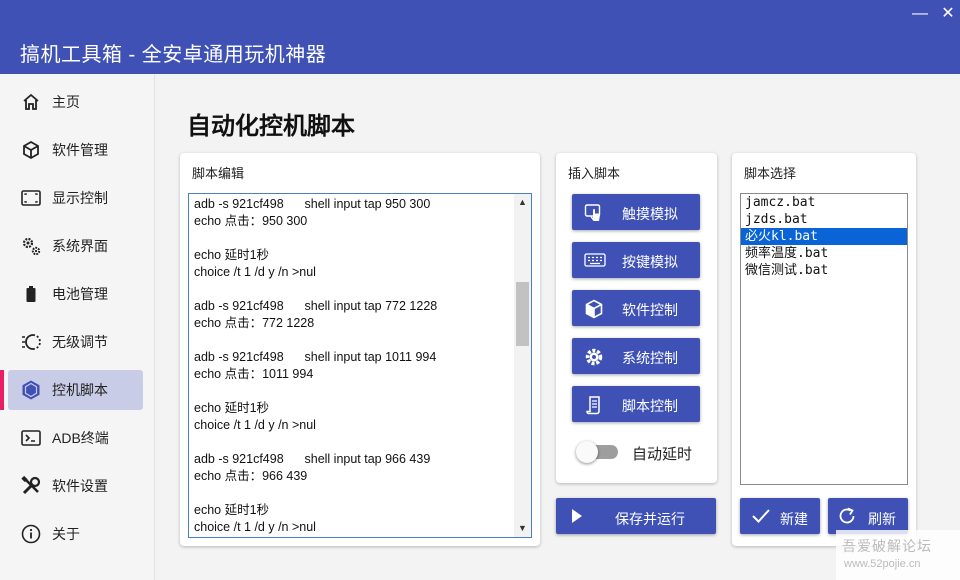 The image size is (960, 580). I want to click on sidebar-item-stepless: 无级调节, so click(75, 342).